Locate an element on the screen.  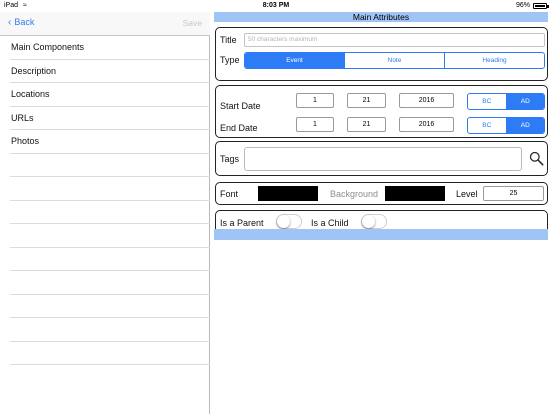
font-card: Font Background Level 25 is located at coordinates (381, 193).